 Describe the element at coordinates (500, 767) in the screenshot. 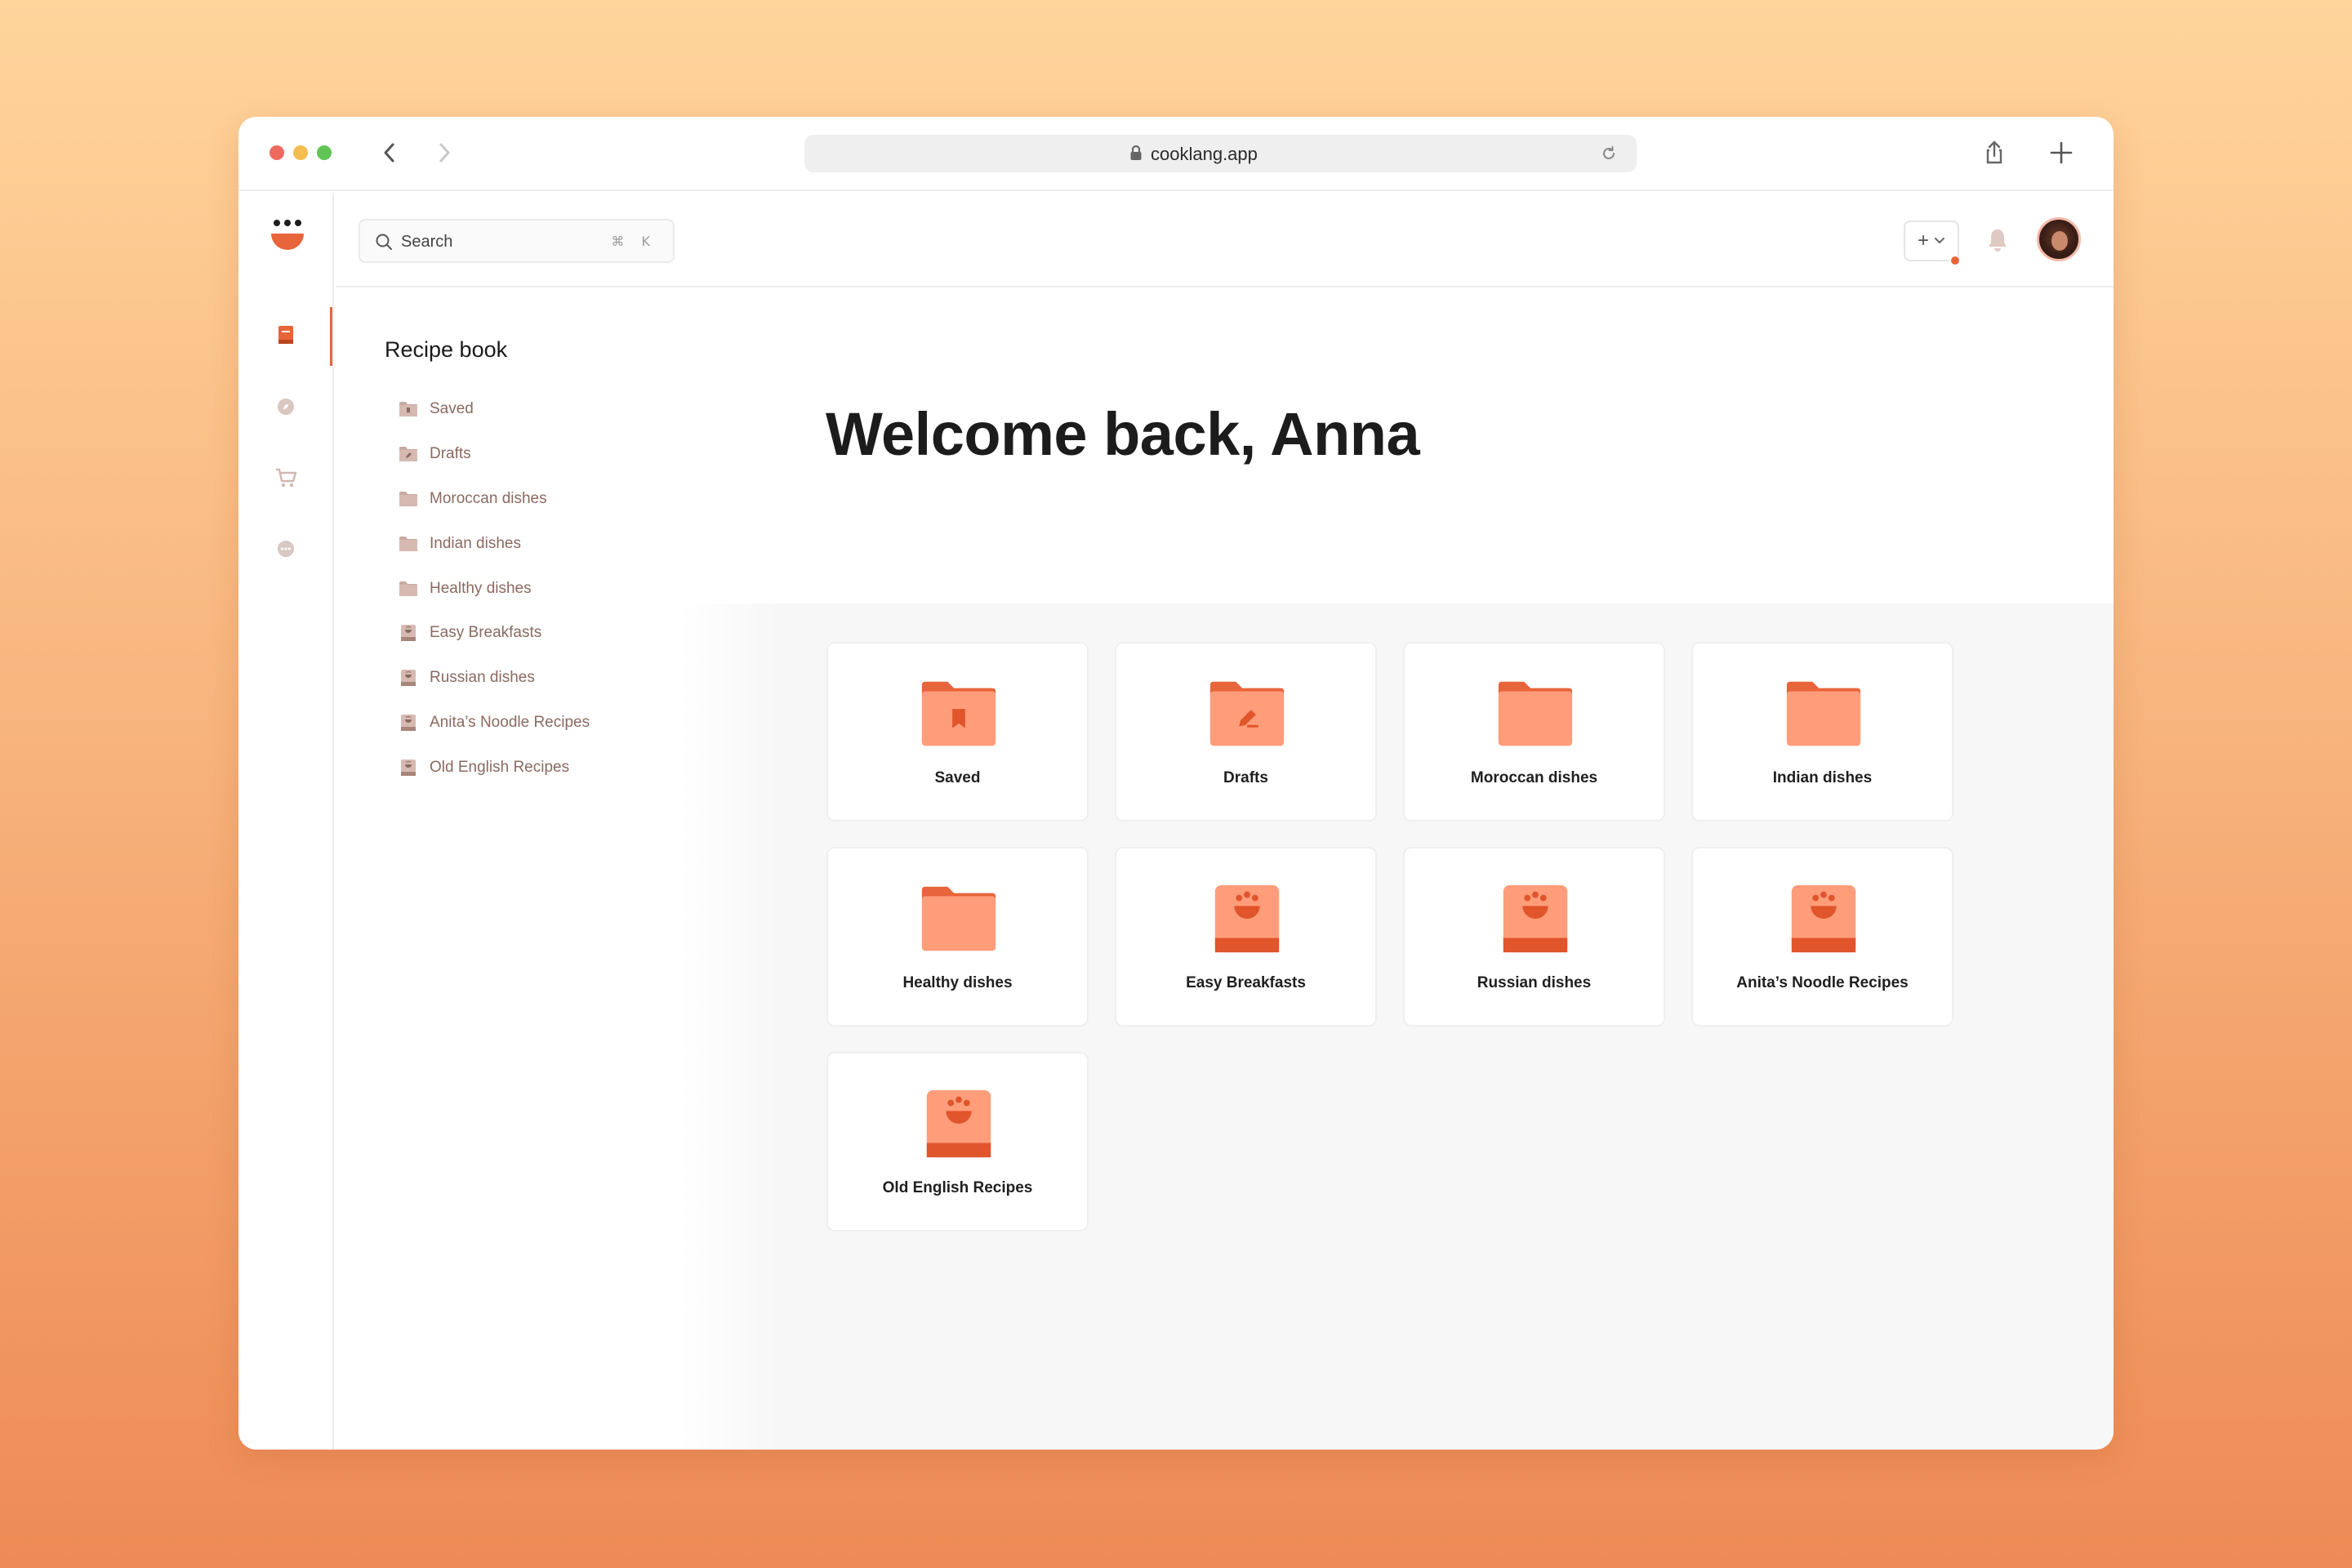

I see `sidebar-item-label: Old English Recipes` at that location.